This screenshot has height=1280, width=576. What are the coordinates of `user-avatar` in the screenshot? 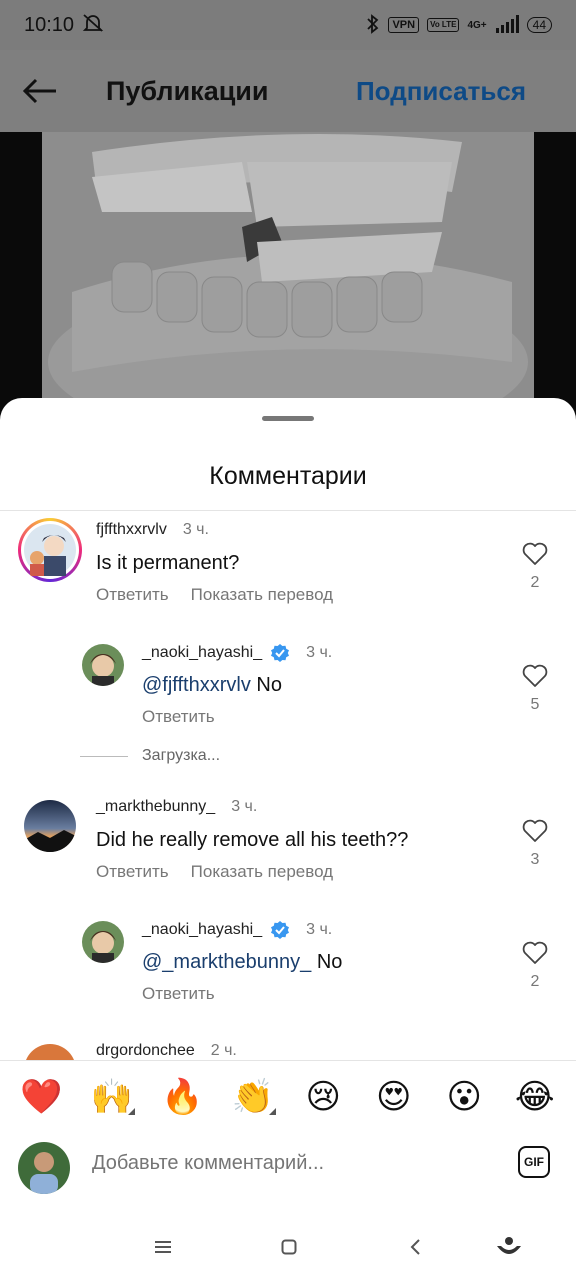 It's located at (44, 1168).